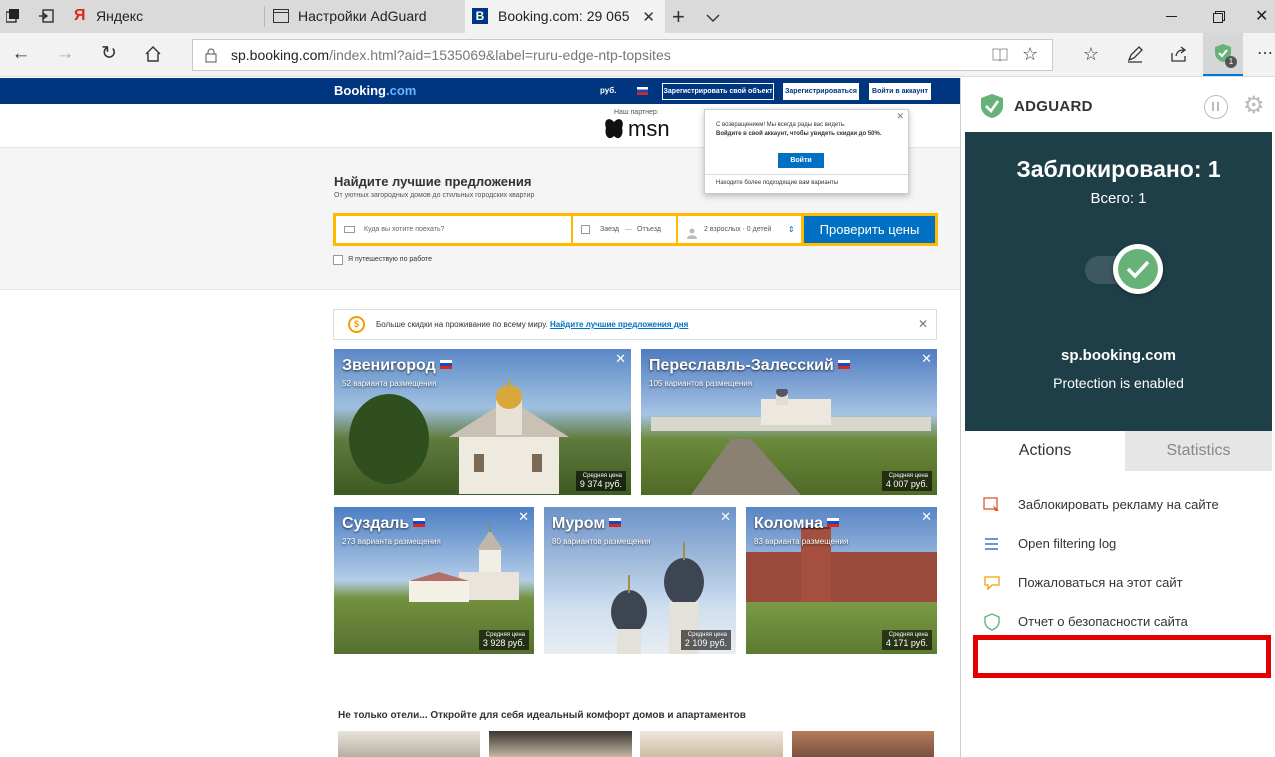  I want to click on forward-icon: →, so click(65, 54).